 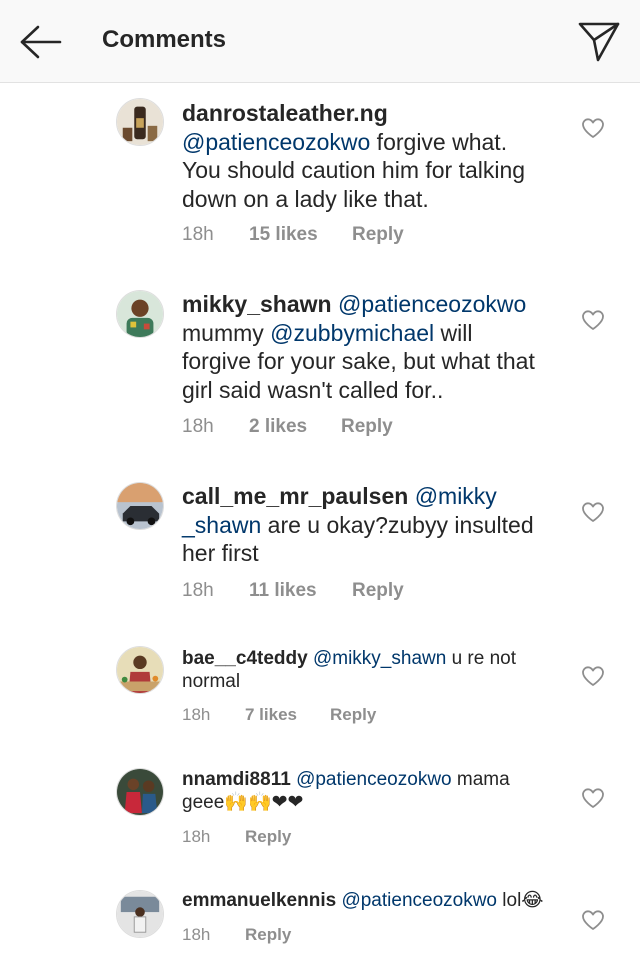 I want to click on comment-meta: 18h 2 likes Reply, so click(x=287, y=427).